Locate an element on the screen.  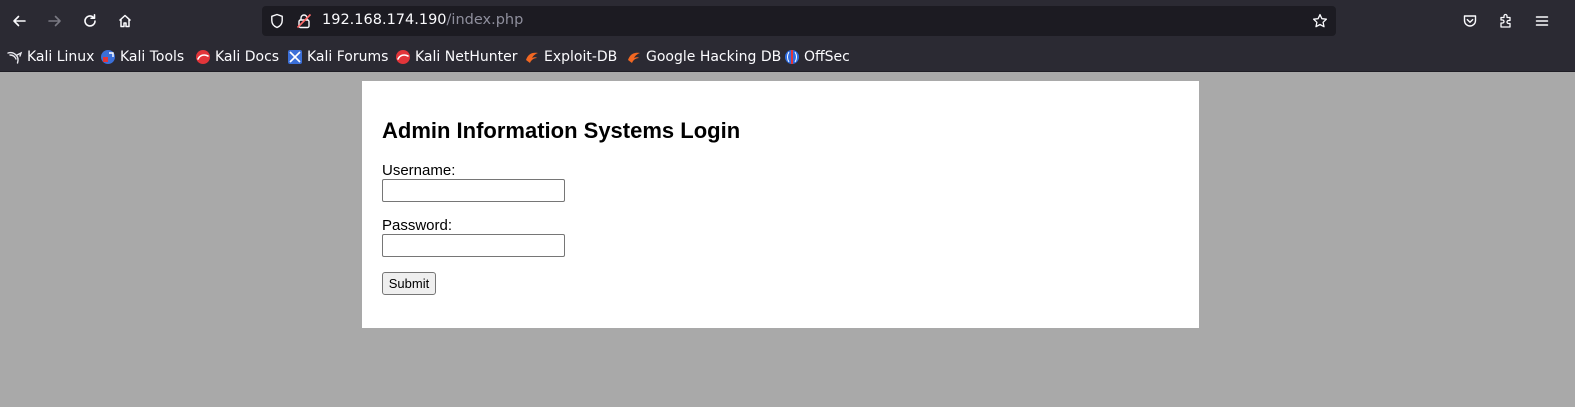
insecure-lock-icon is located at coordinates (304, 21).